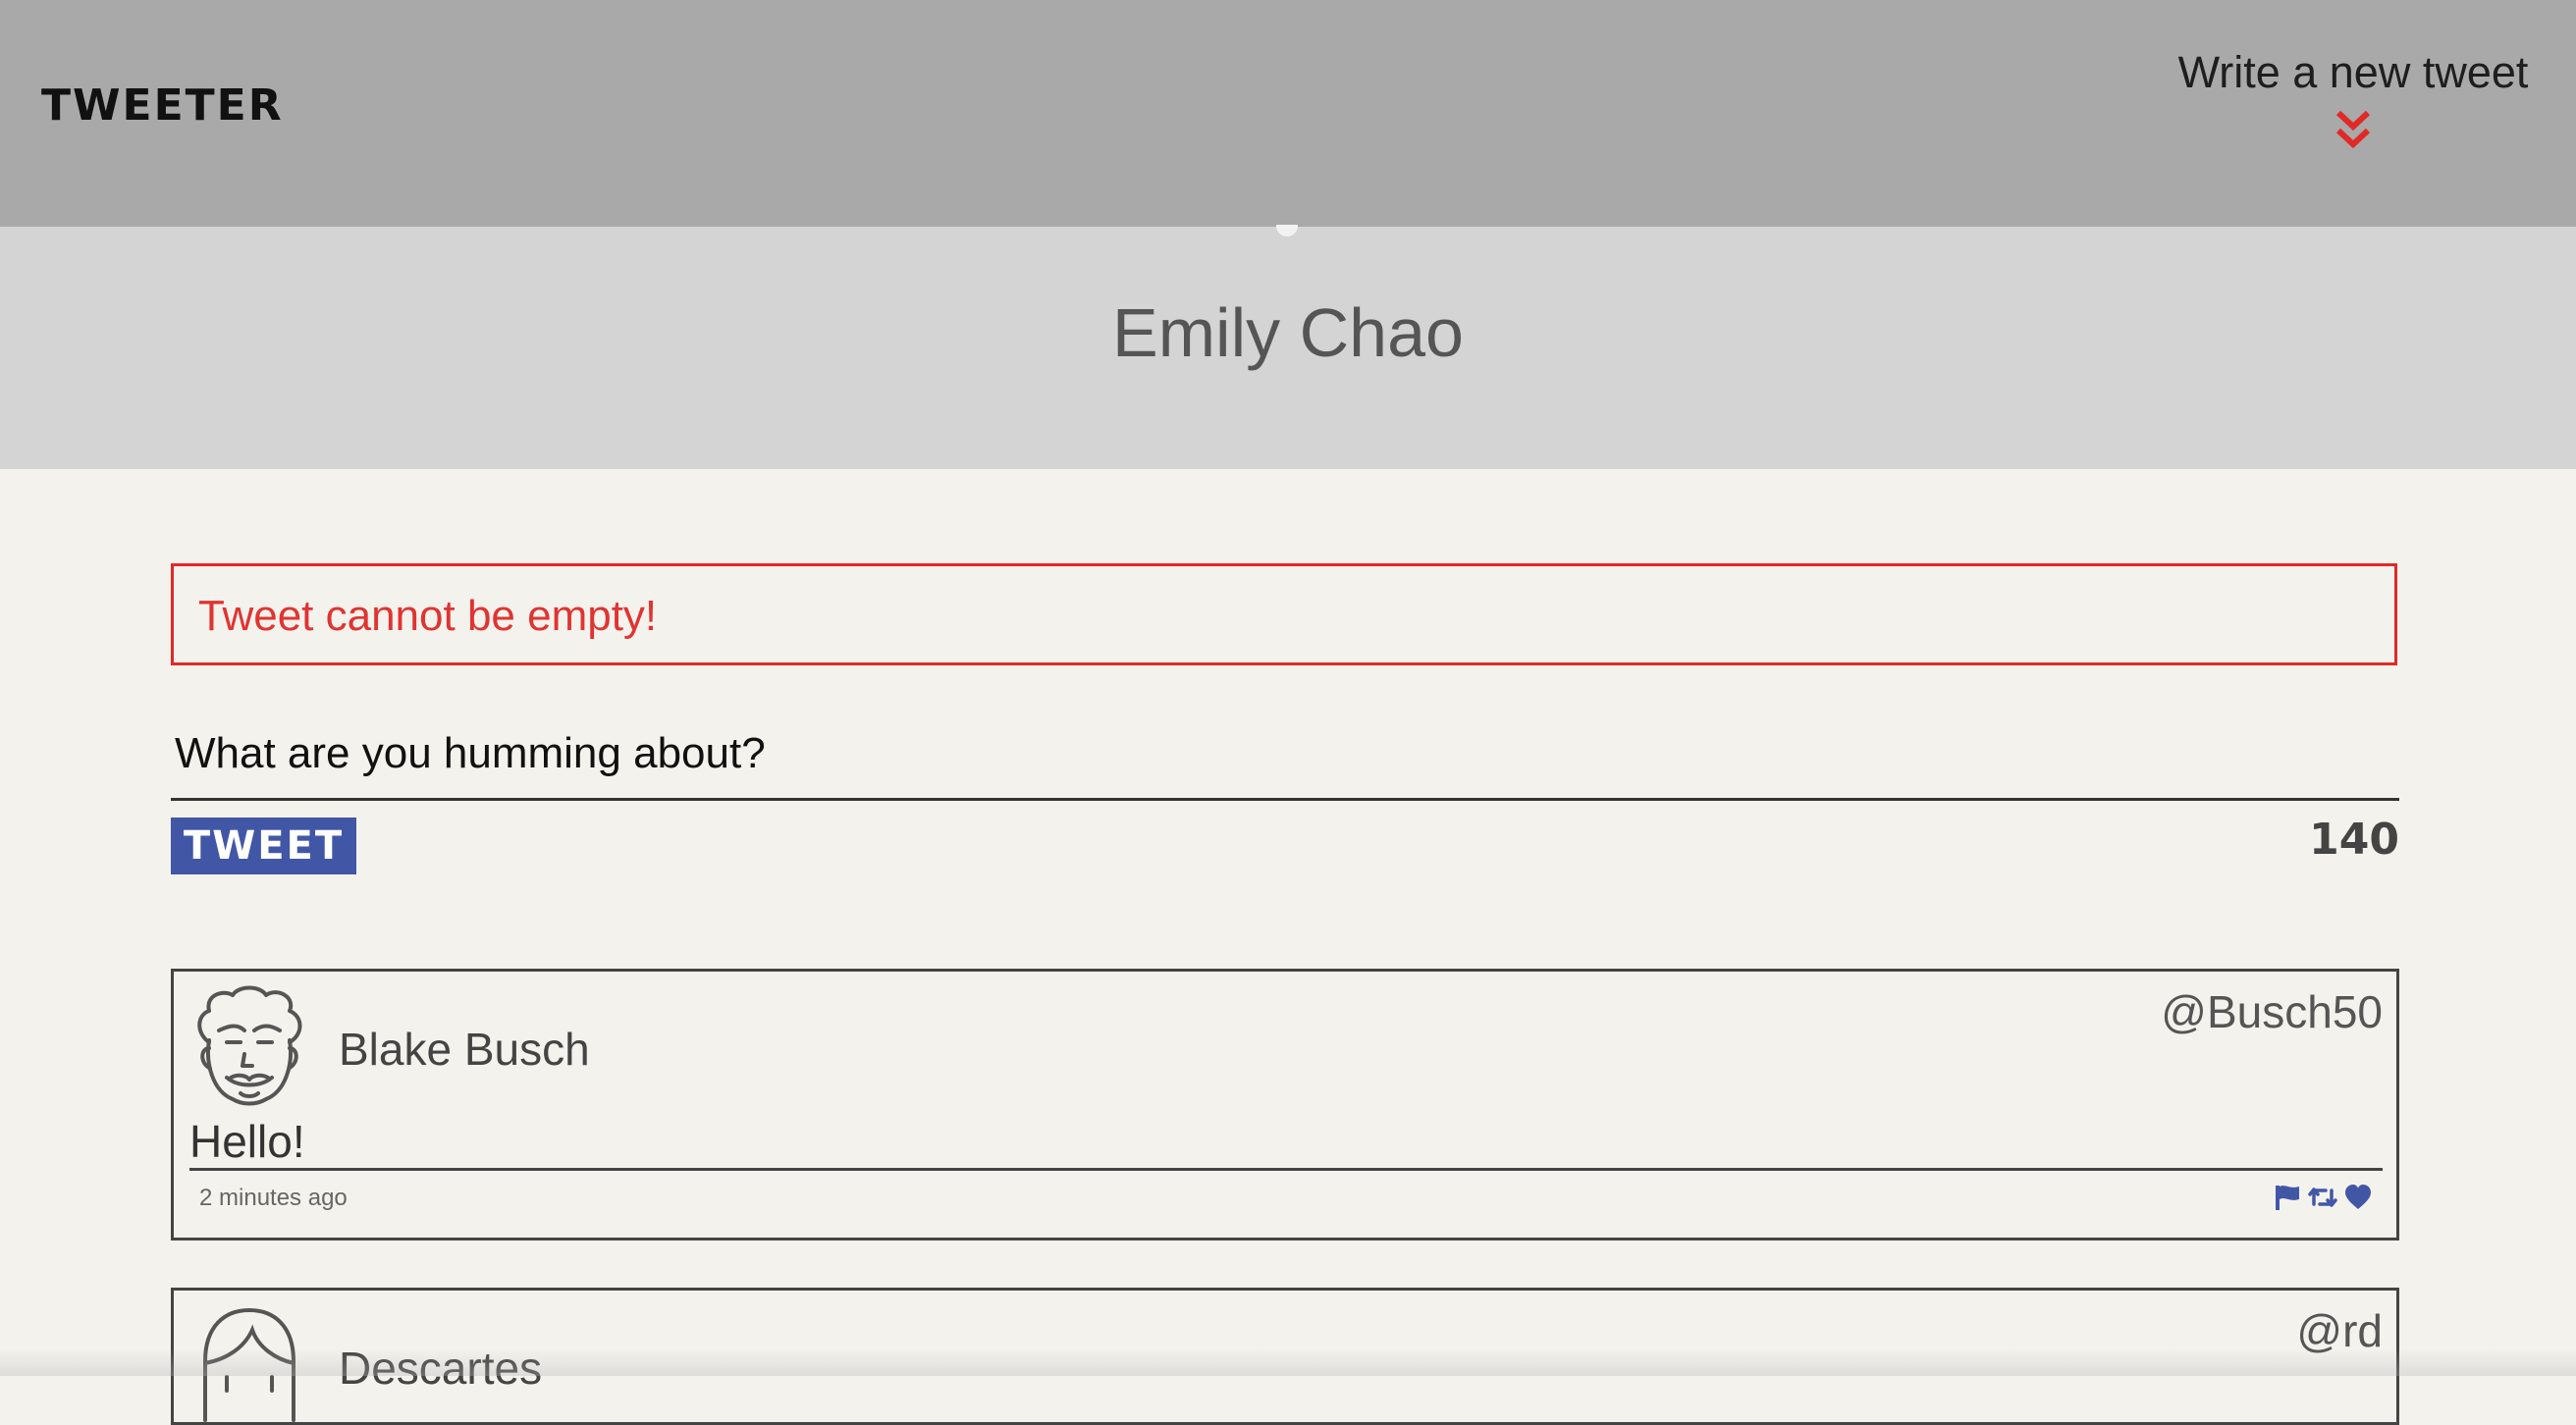  I want to click on tweet-content: Hello!, so click(247, 1141).